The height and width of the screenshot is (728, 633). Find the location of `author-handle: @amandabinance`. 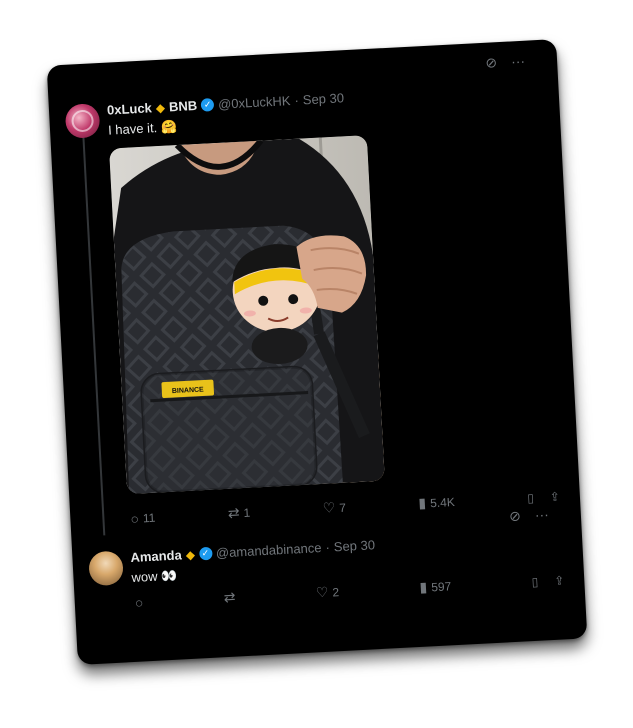

author-handle: @amandabinance is located at coordinates (269, 550).